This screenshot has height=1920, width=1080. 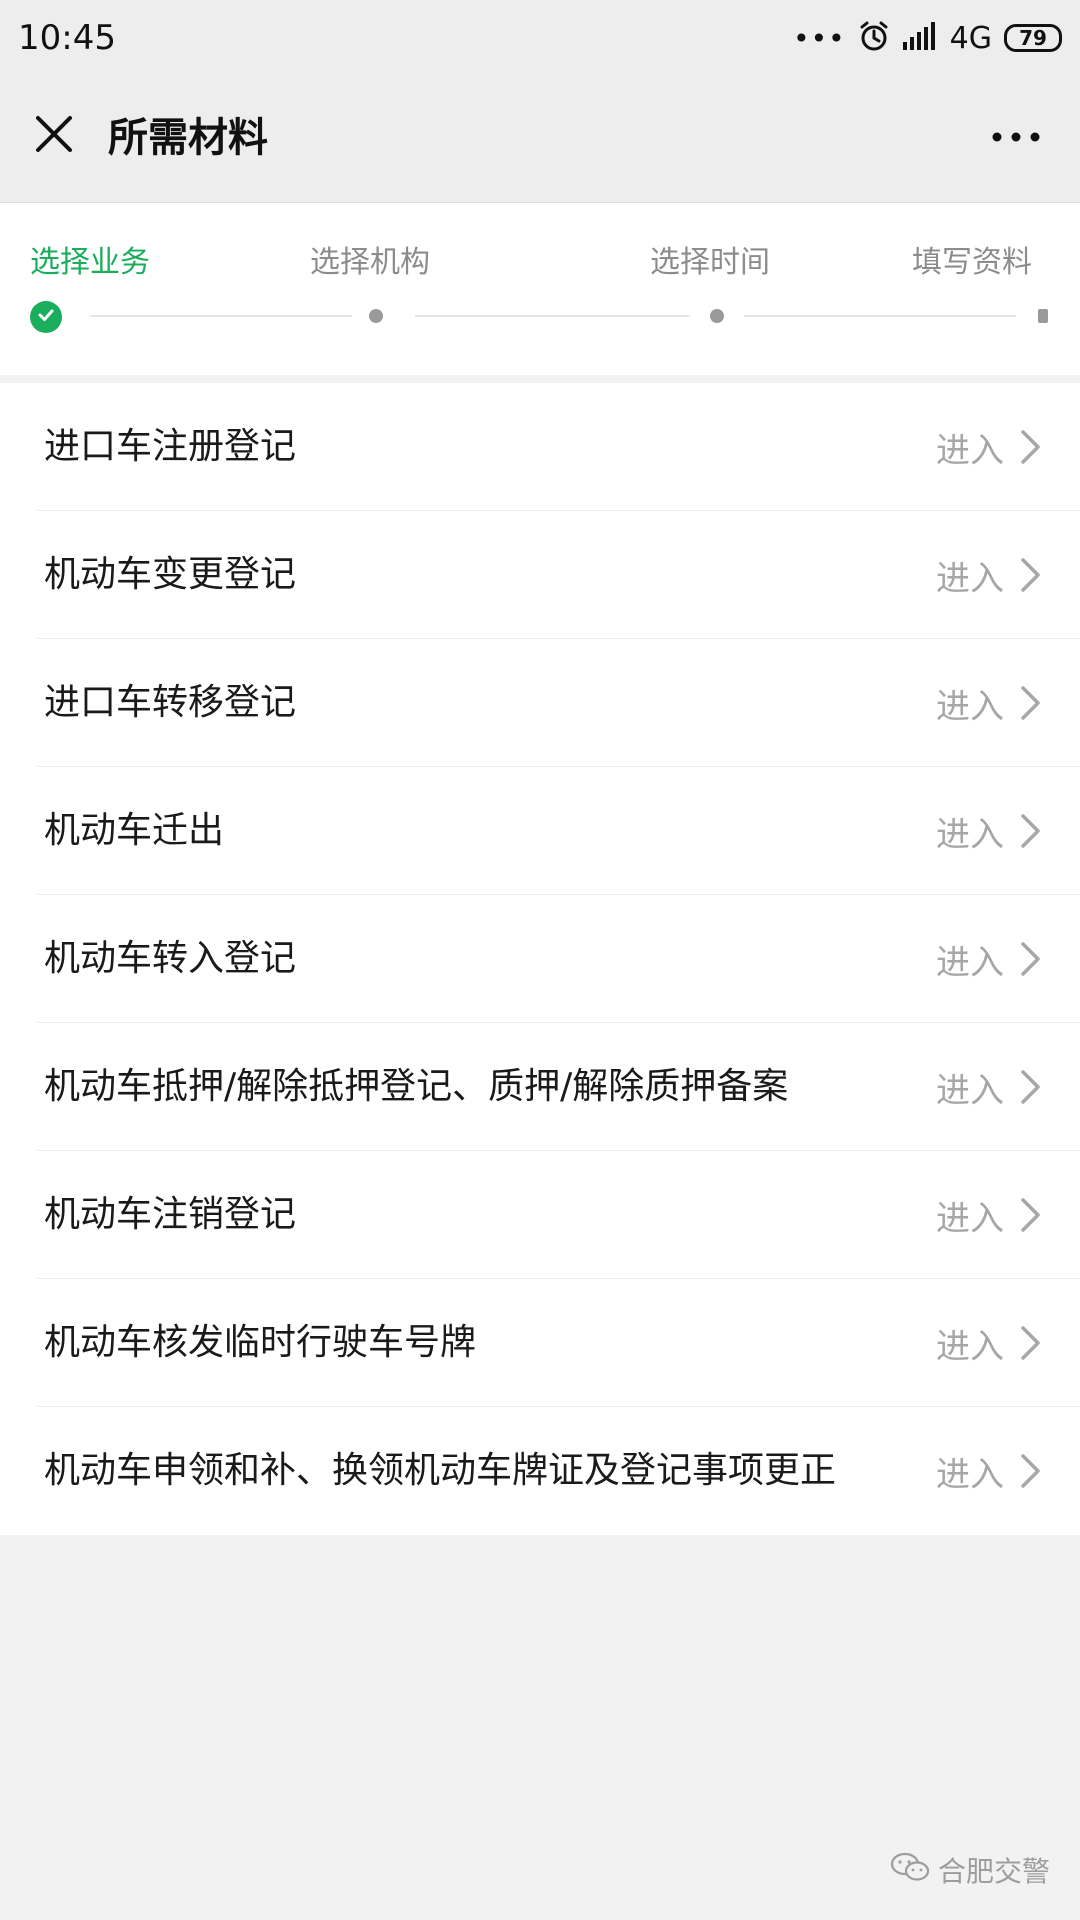 What do you see at coordinates (170, 702) in the screenshot?
I see `item-label: 进口车转移登记` at bounding box center [170, 702].